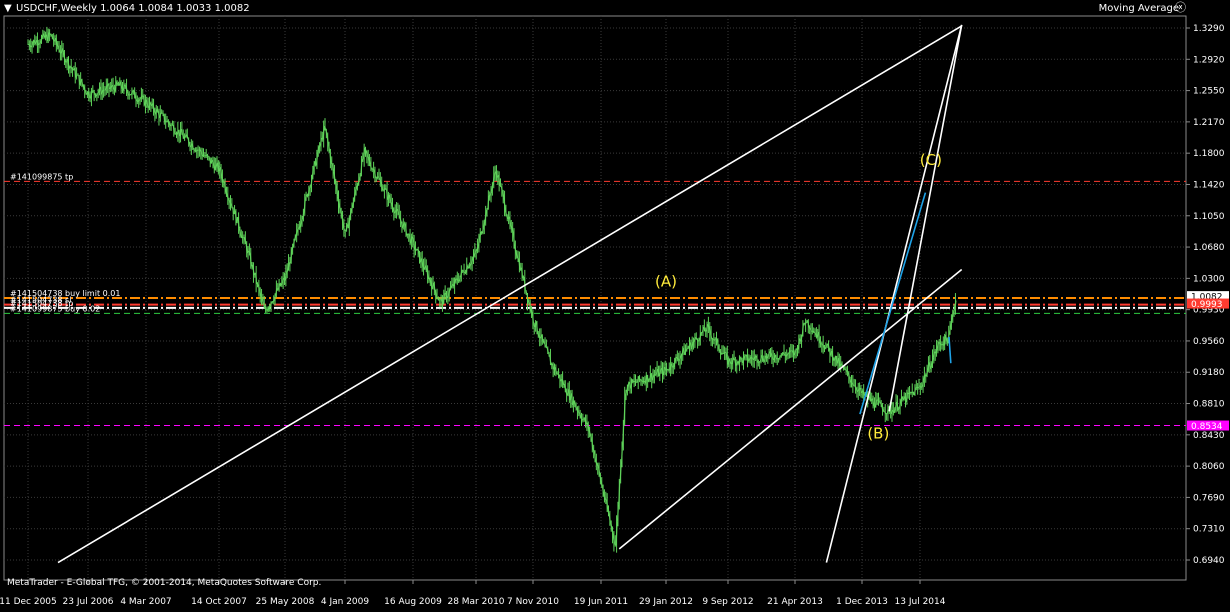  Describe the element at coordinates (475, 602) in the screenshot. I see `x-tick-label: 28 Mar 2010` at that location.